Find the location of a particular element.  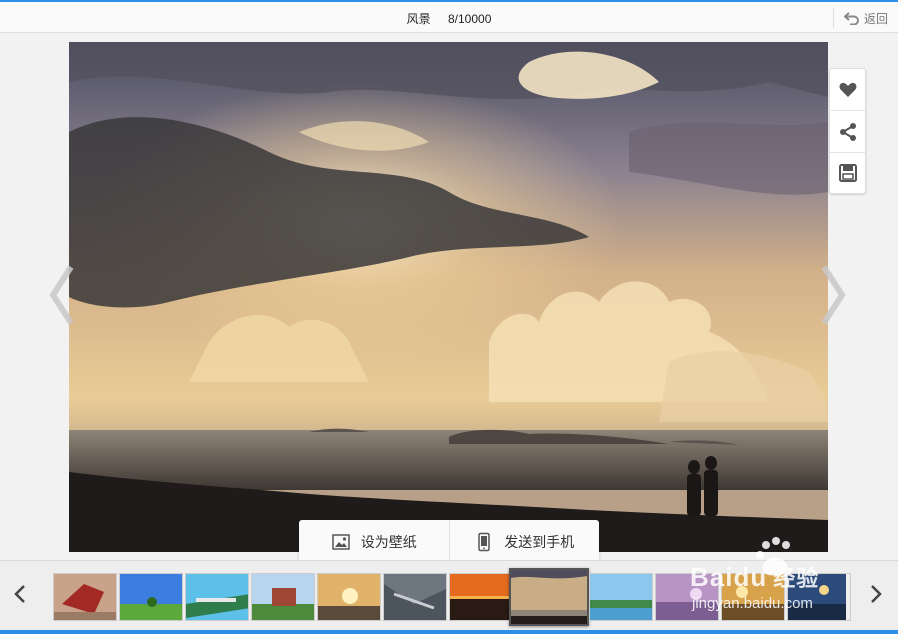

image-counter: 8/10000 is located at coordinates (469, 19).